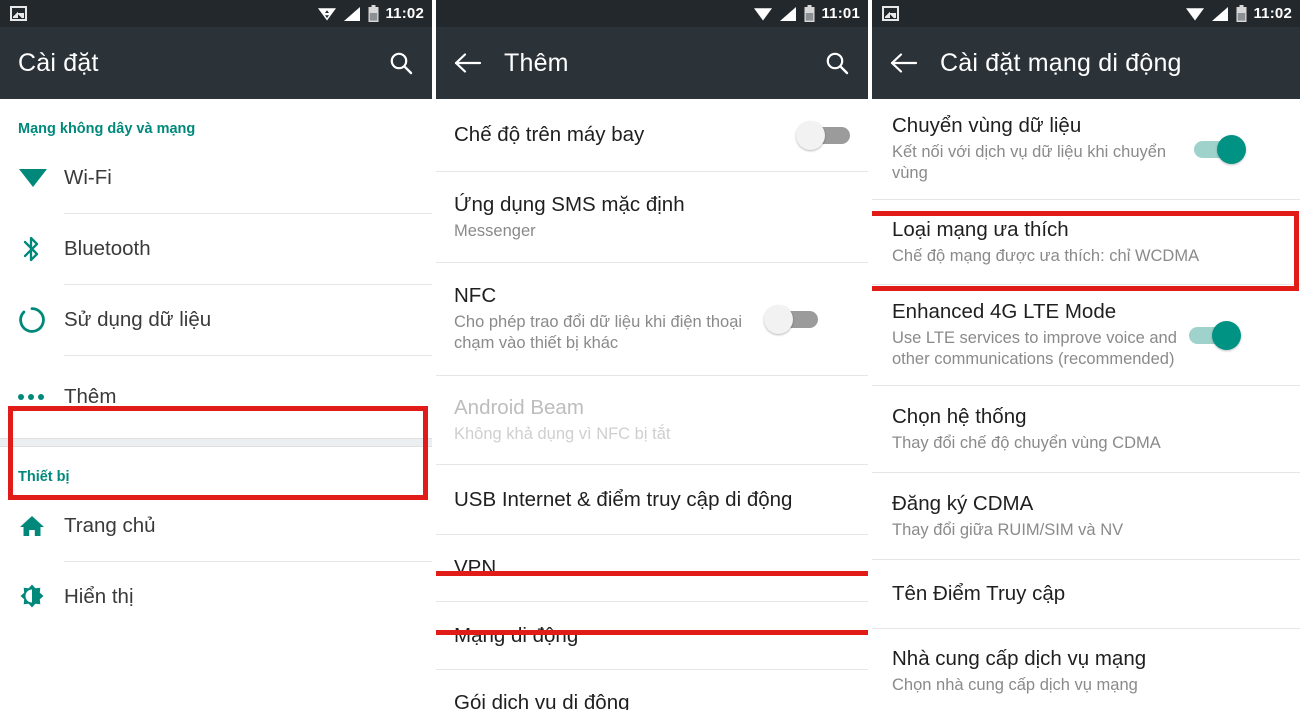 Image resolution: width=1300 pixels, height=710 pixels. What do you see at coordinates (107, 249) in the screenshot?
I see `list-item-label: Bluetooth` at bounding box center [107, 249].